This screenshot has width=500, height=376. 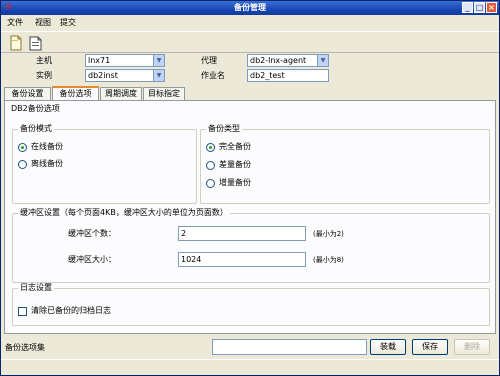 I want to click on open-document-icon, so click(x=36, y=43).